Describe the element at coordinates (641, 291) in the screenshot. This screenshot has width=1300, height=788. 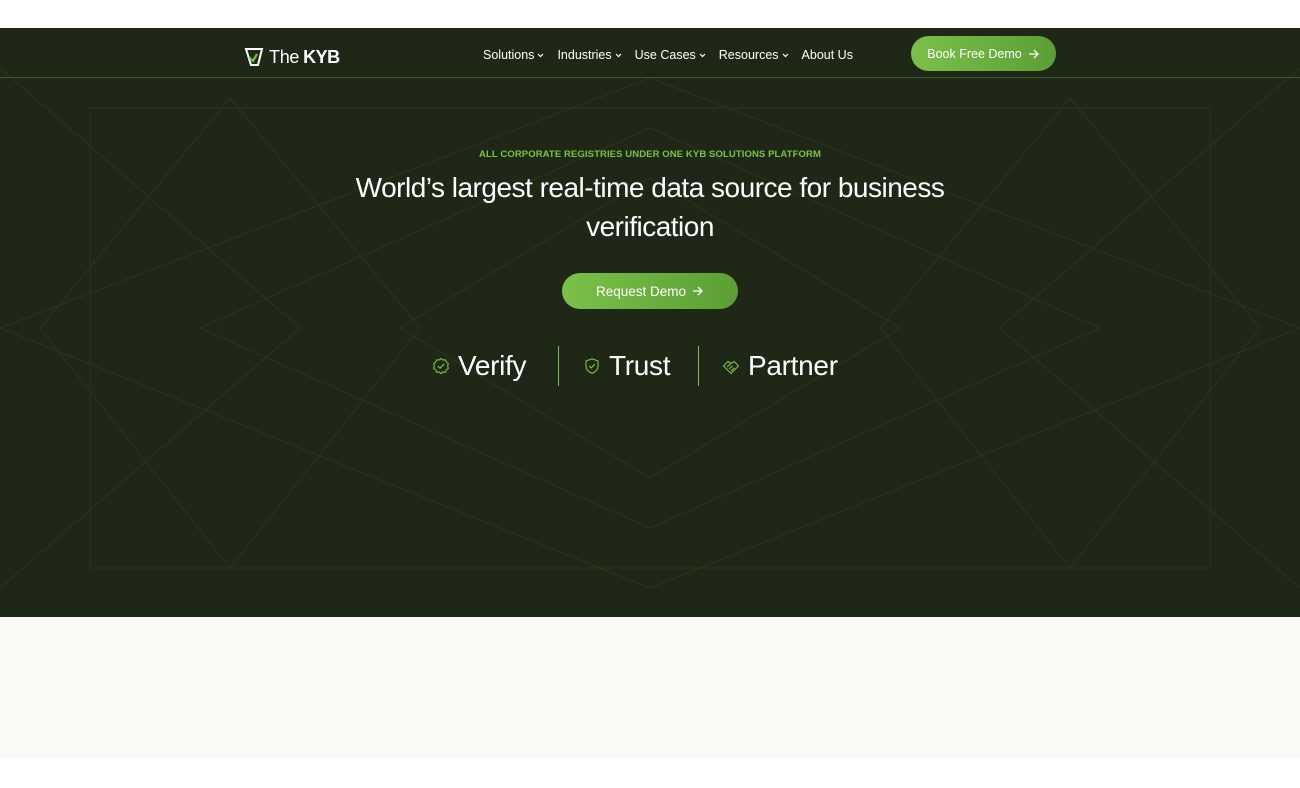
I see `request-demo-label: Request Demo` at that location.